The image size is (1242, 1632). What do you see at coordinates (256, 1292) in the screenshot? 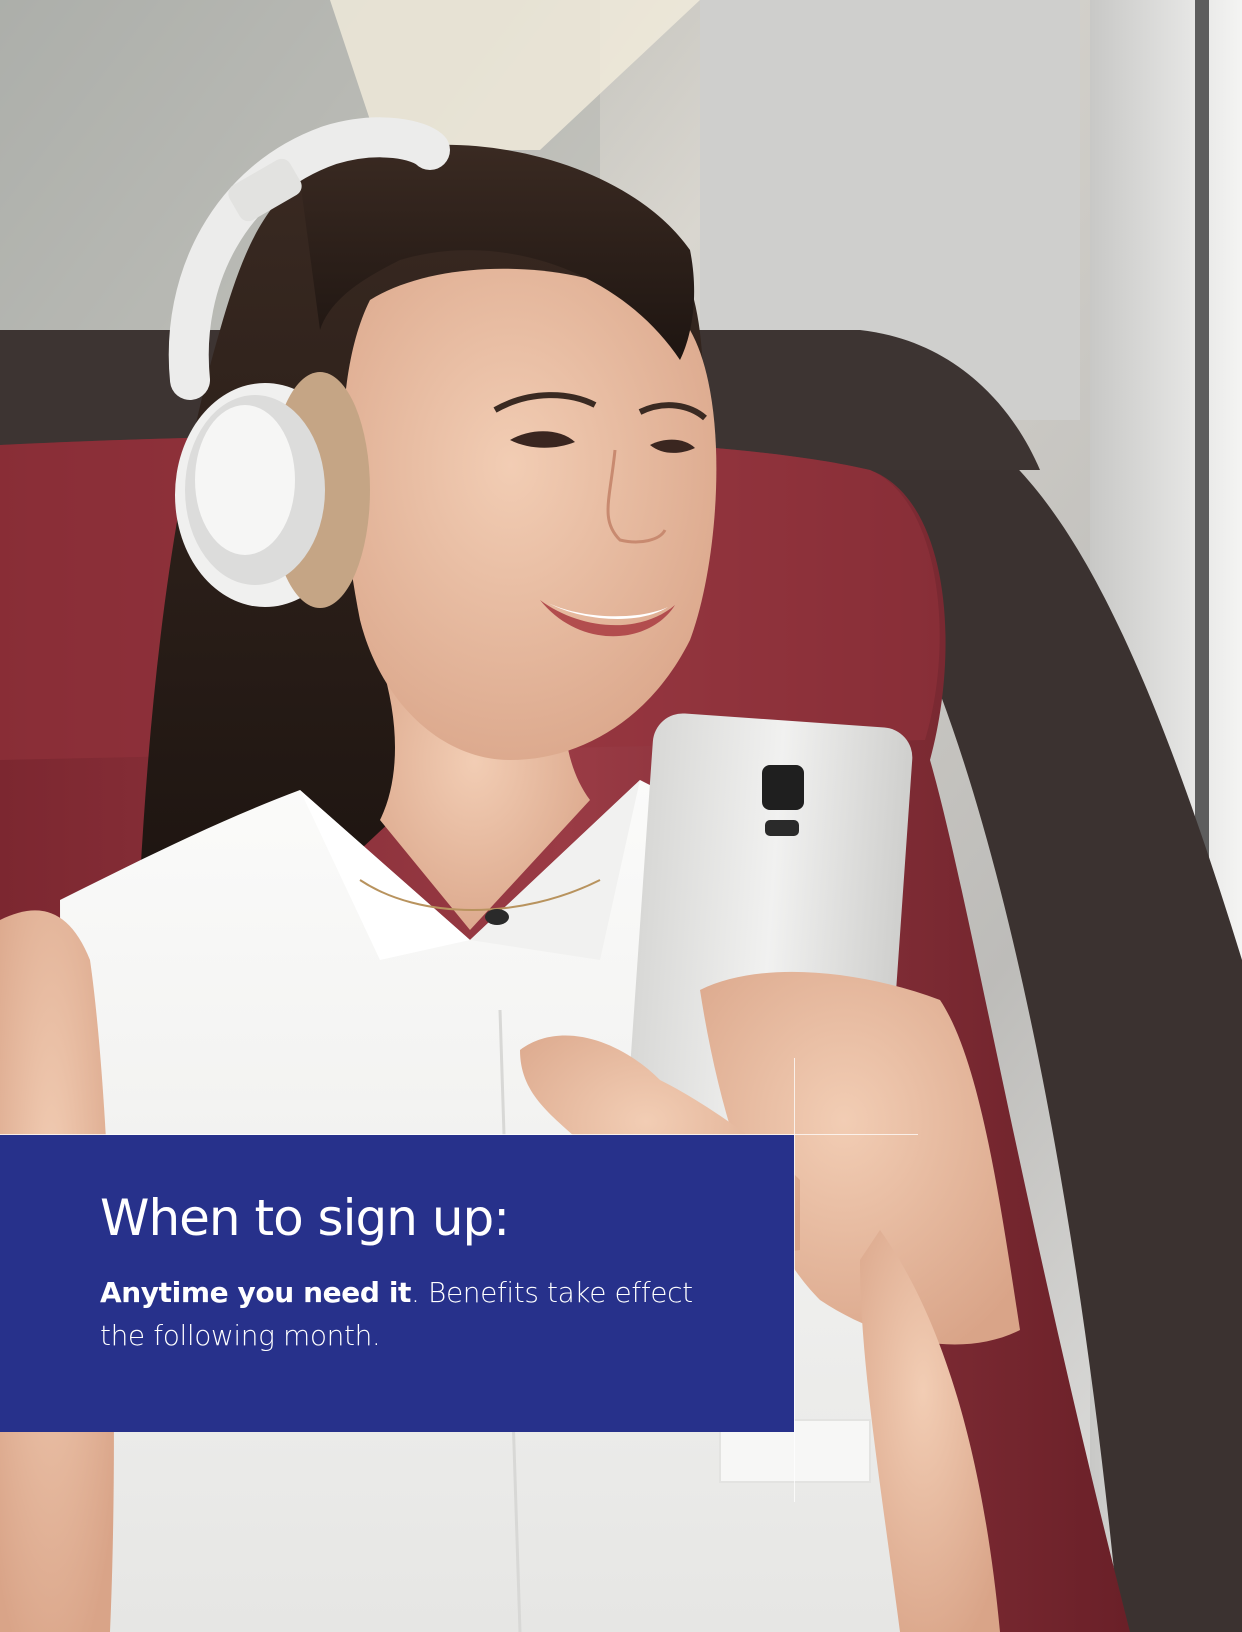
I see `card-body-emphasis: Anytime you need it` at bounding box center [256, 1292].